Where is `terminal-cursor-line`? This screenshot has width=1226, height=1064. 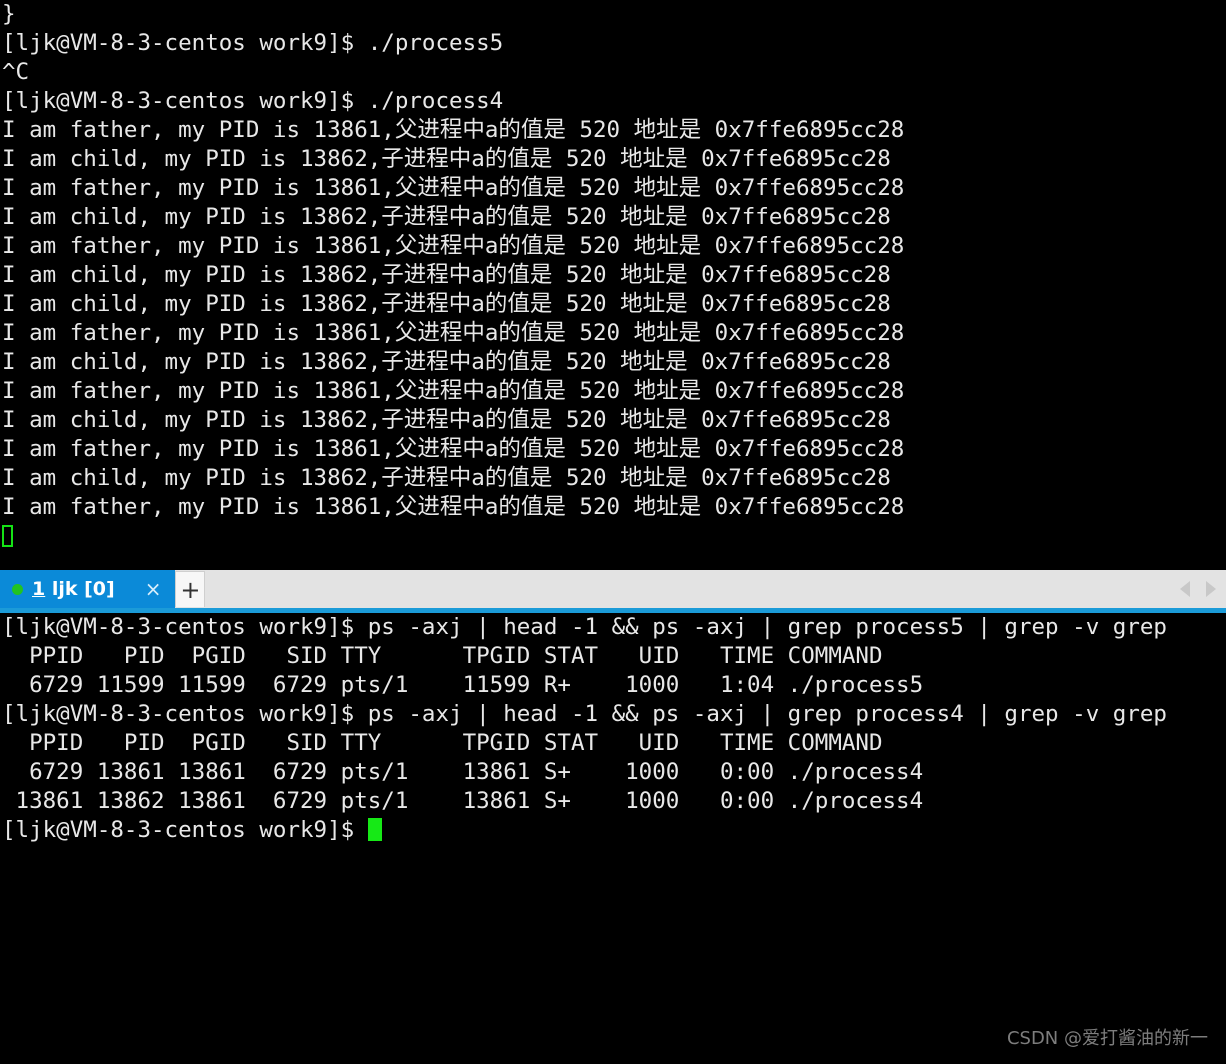
terminal-cursor-line is located at coordinates (613, 536).